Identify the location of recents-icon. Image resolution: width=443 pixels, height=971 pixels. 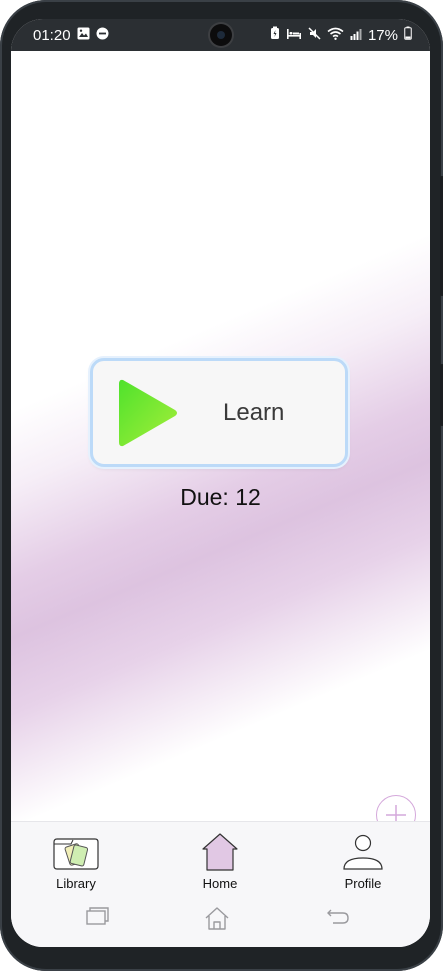
(97, 916).